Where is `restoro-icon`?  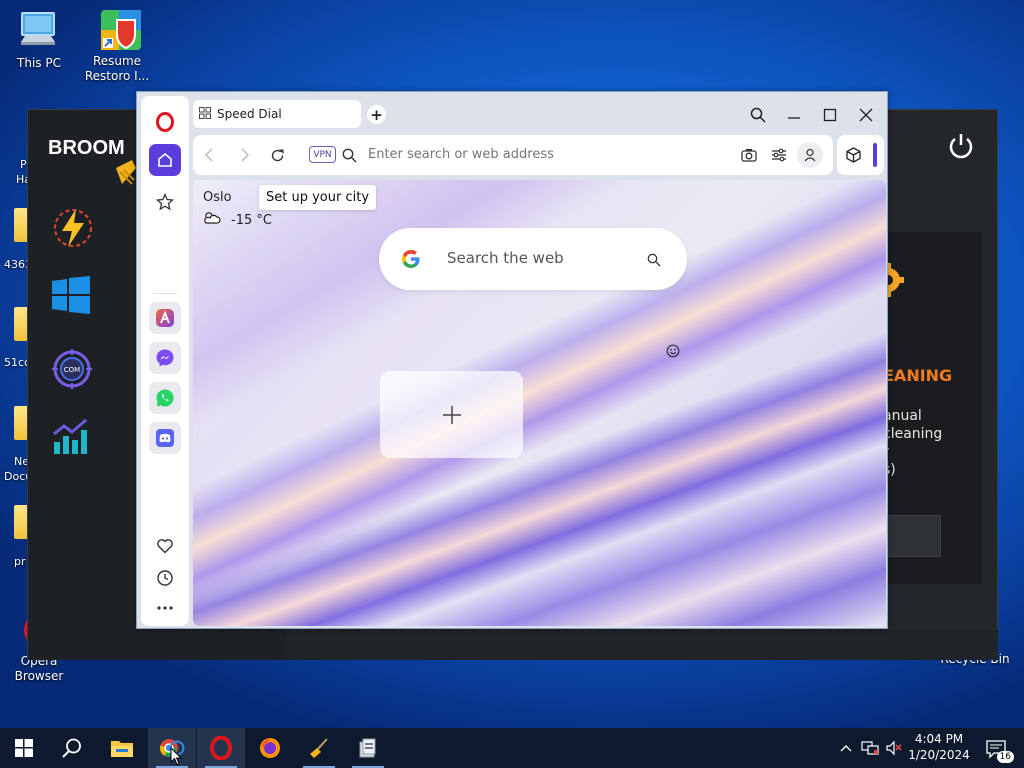 restoro-icon is located at coordinates (119, 29).